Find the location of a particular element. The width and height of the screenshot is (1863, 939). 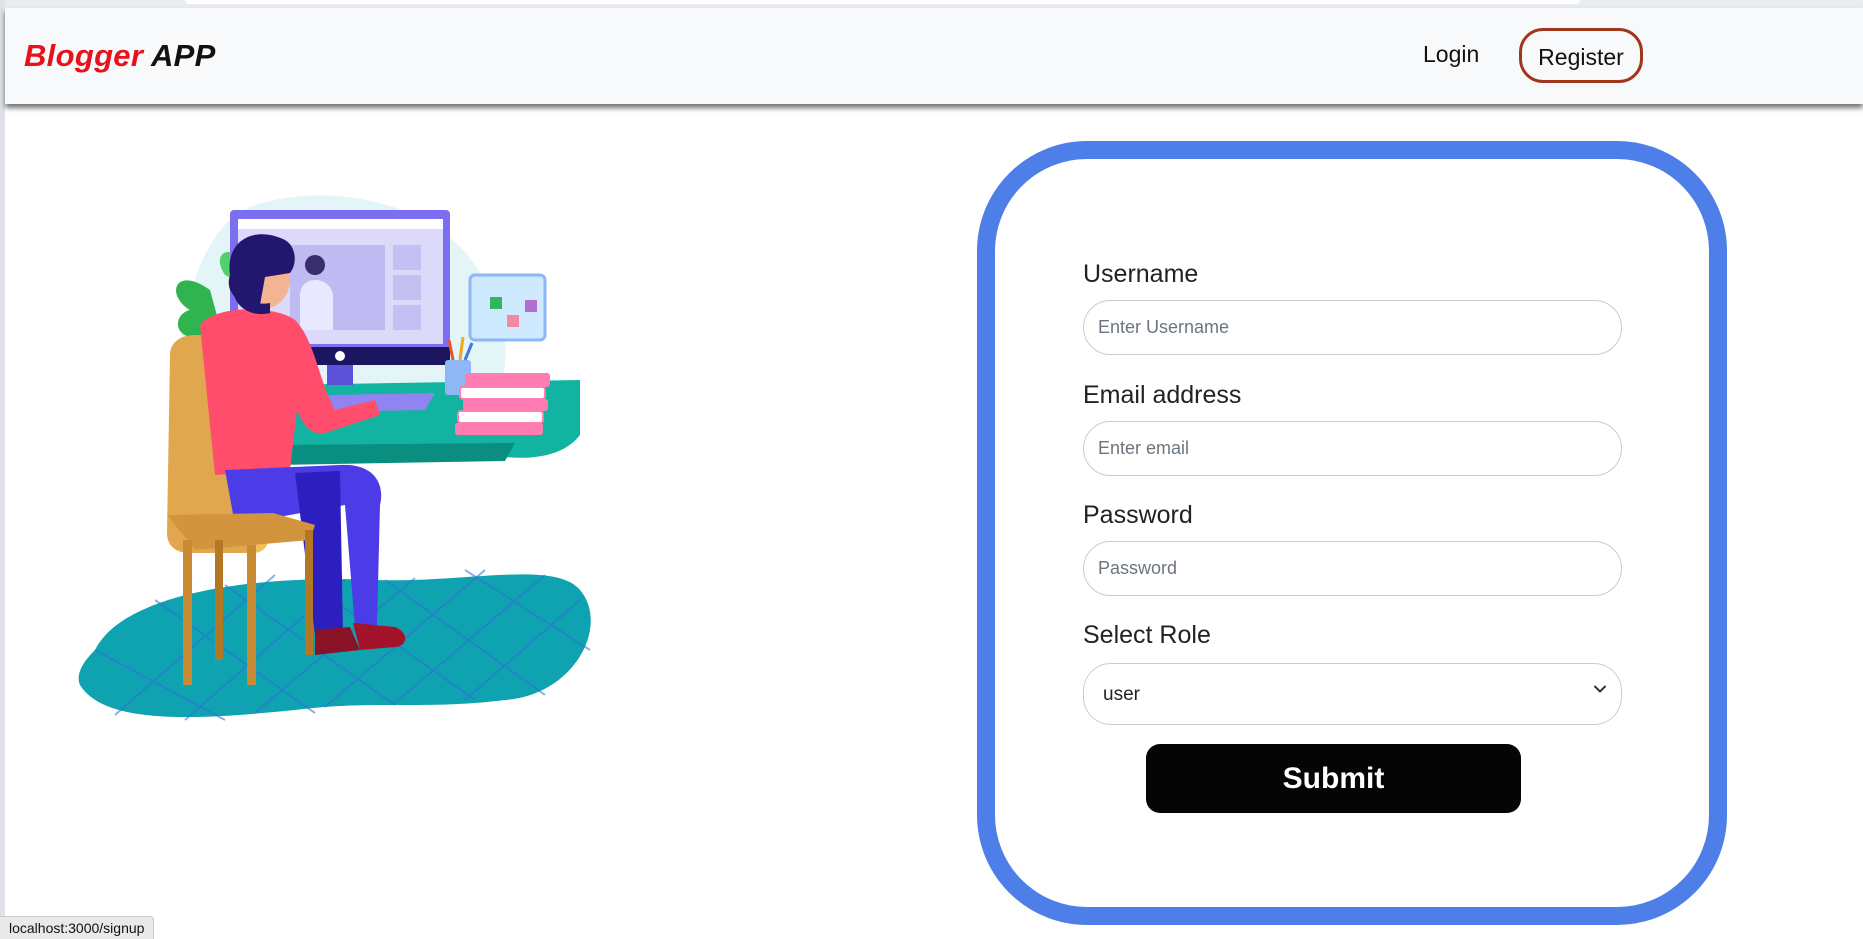

register-link: Register is located at coordinates (1581, 55).